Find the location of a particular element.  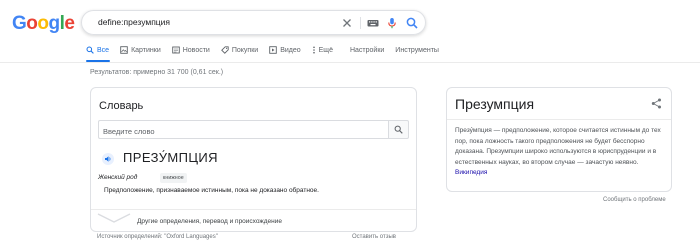

dictionary-title: Словарь is located at coordinates (121, 106).